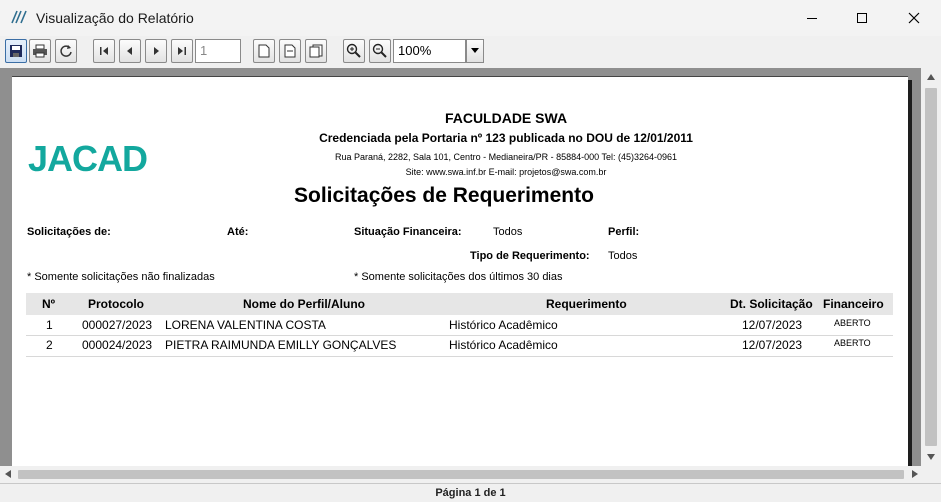  I want to click on close-button, so click(914, 18).